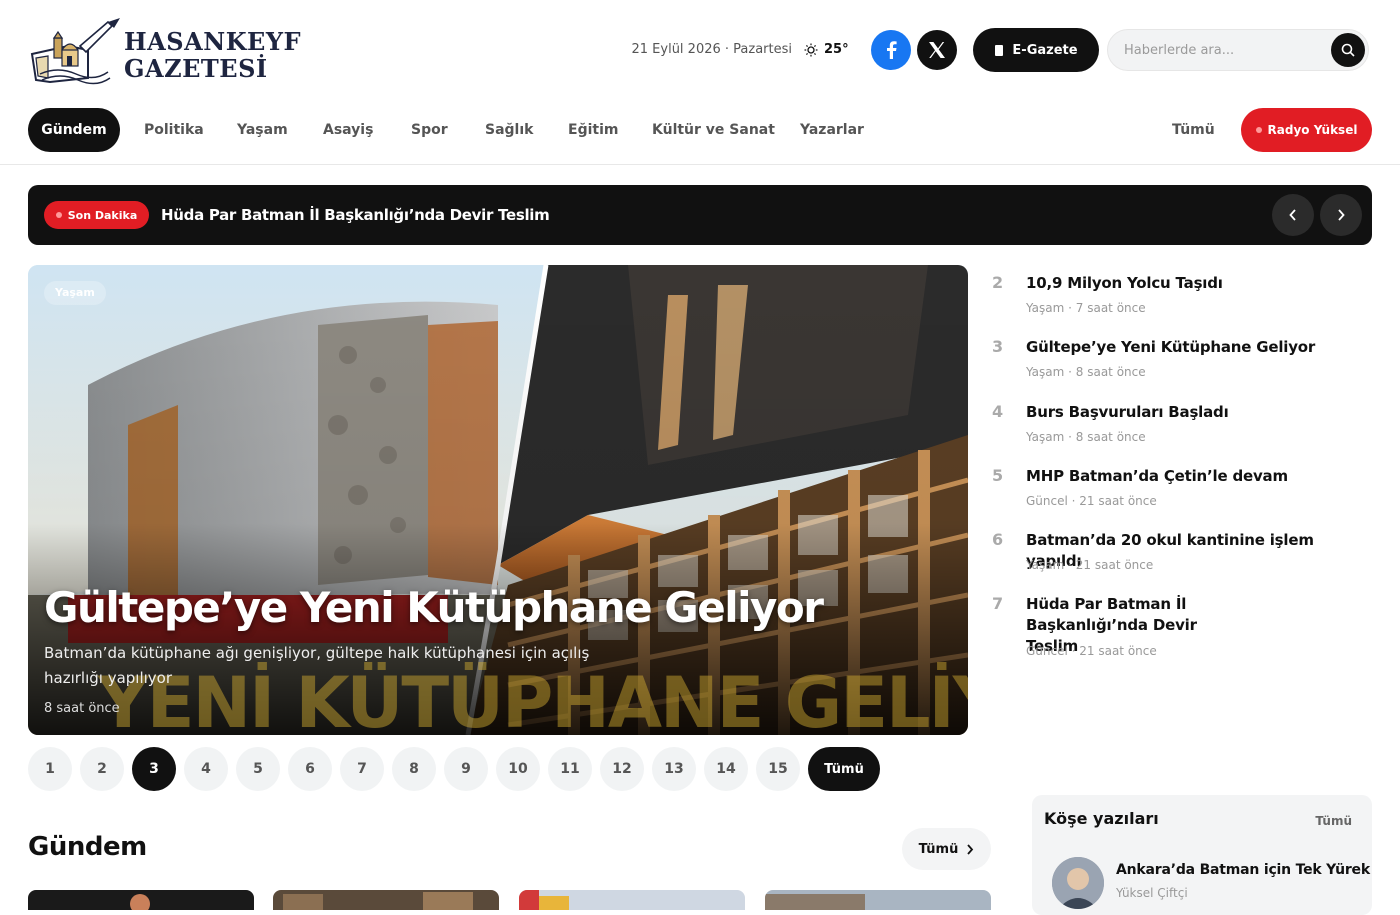 This screenshot has width=1400, height=915. I want to click on list-item-title: Gültepe’ye Yeni Kütüphane Geliyor, so click(1191, 347).